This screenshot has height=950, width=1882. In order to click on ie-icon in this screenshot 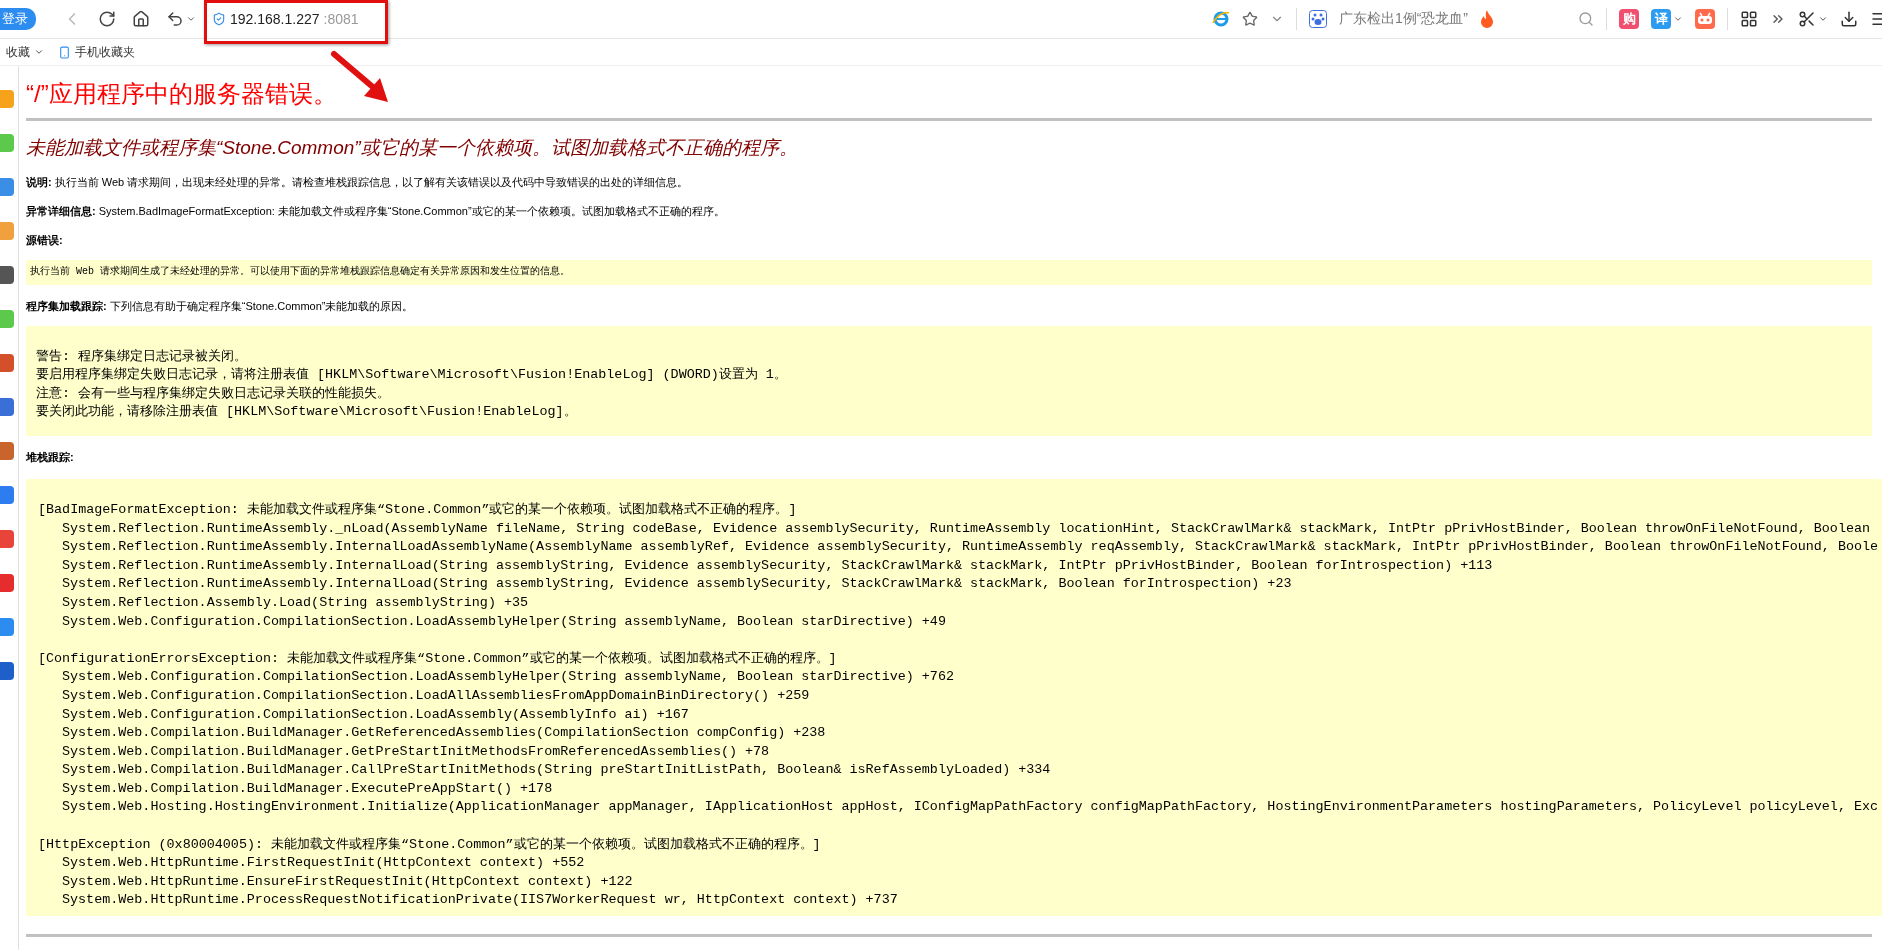, I will do `click(1220, 19)`.